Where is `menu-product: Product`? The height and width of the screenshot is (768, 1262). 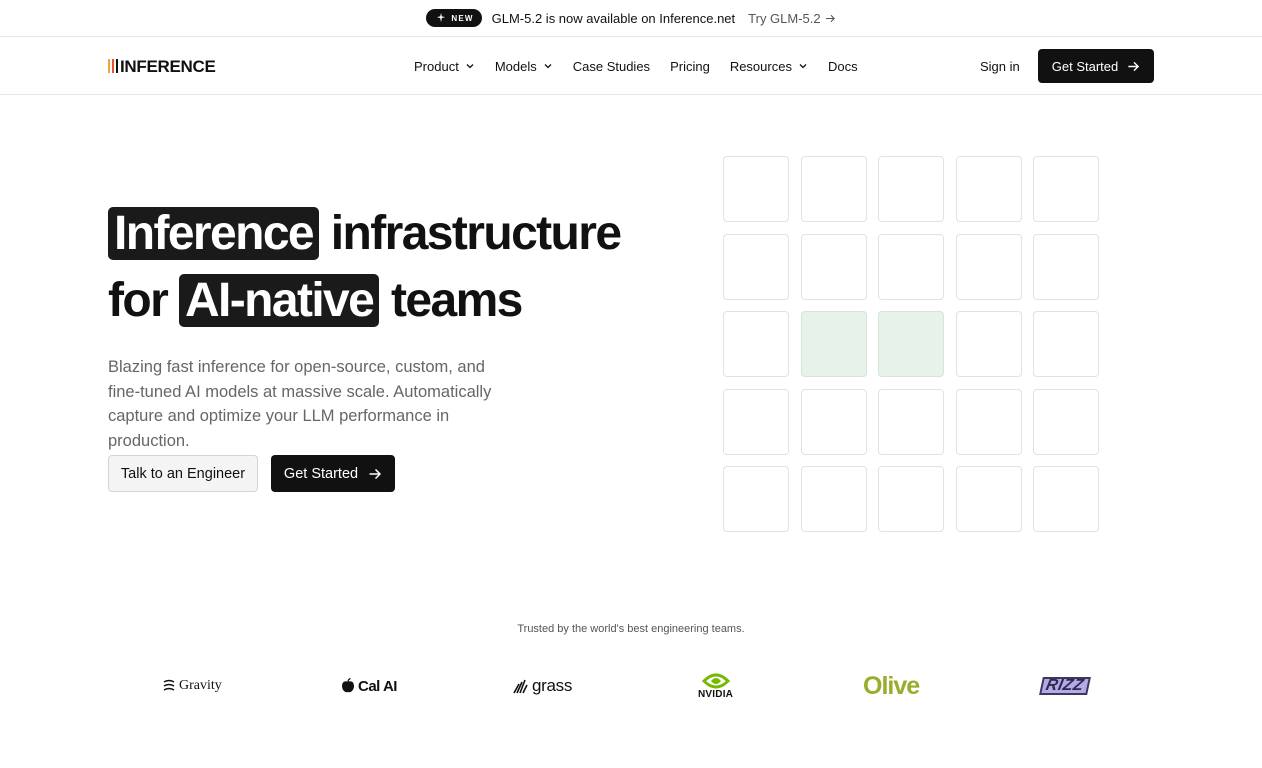
menu-product: Product is located at coordinates (444, 66).